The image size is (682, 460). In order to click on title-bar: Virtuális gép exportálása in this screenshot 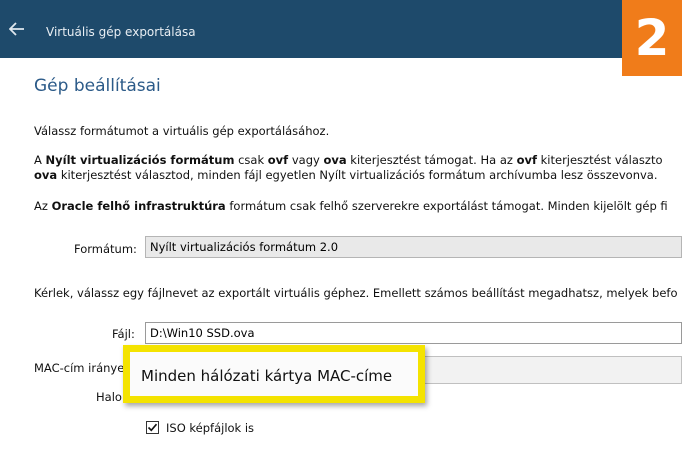, I will do `click(341, 29)`.